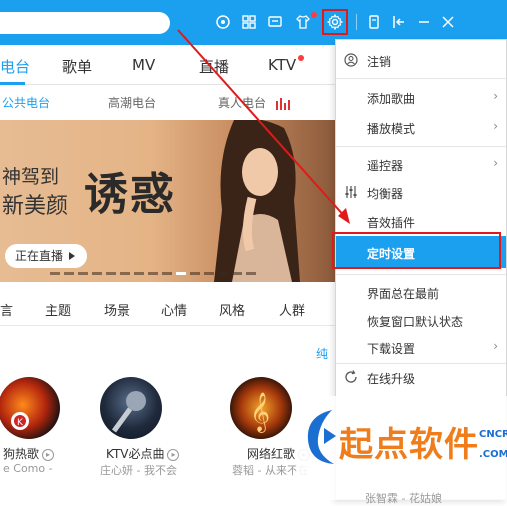 The height and width of the screenshot is (506, 507). I want to click on card-subtitle-partial: 张智霖 - 花姑娘, so click(403, 498).